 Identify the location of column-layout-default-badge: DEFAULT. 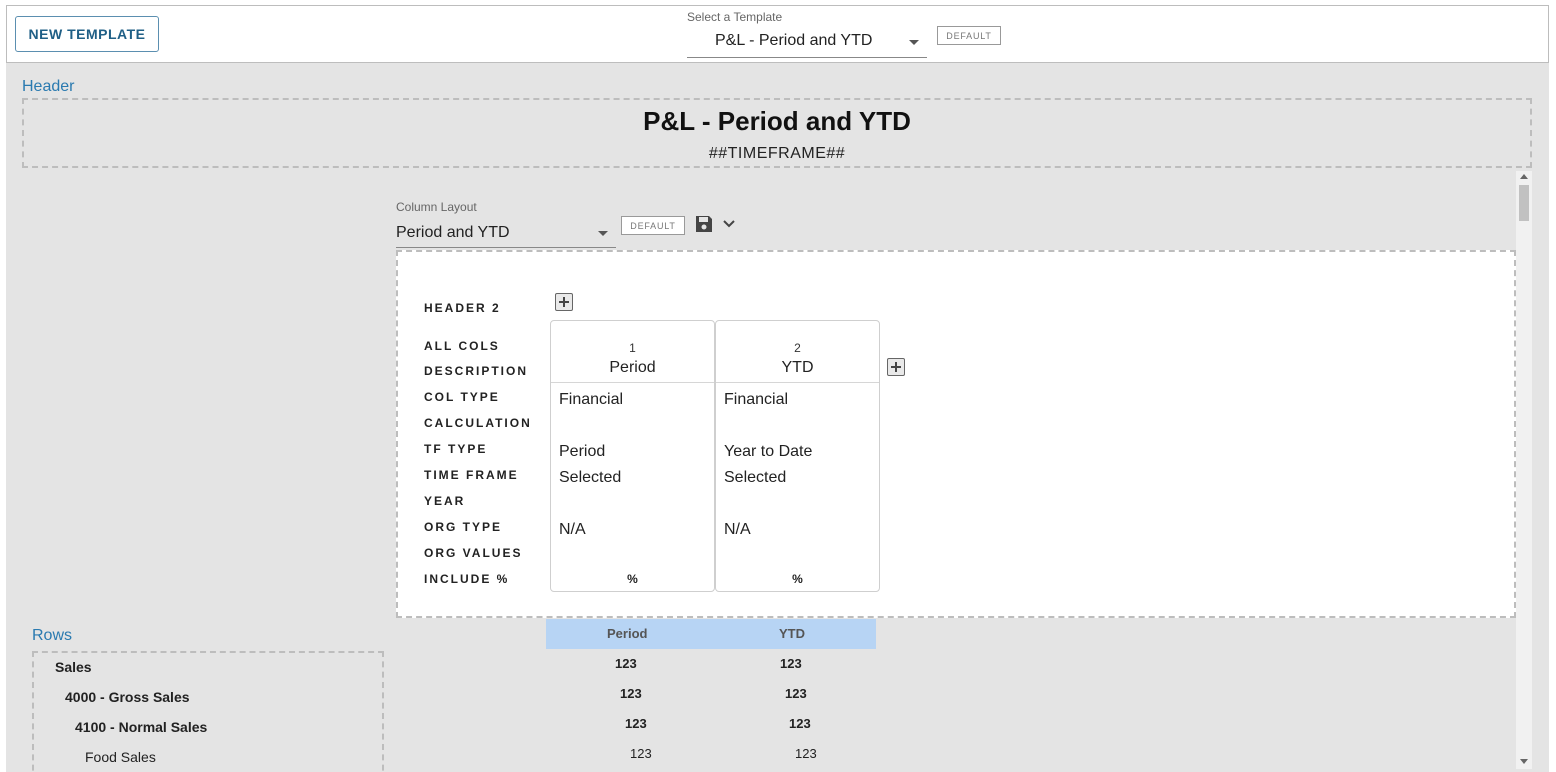
(653, 225).